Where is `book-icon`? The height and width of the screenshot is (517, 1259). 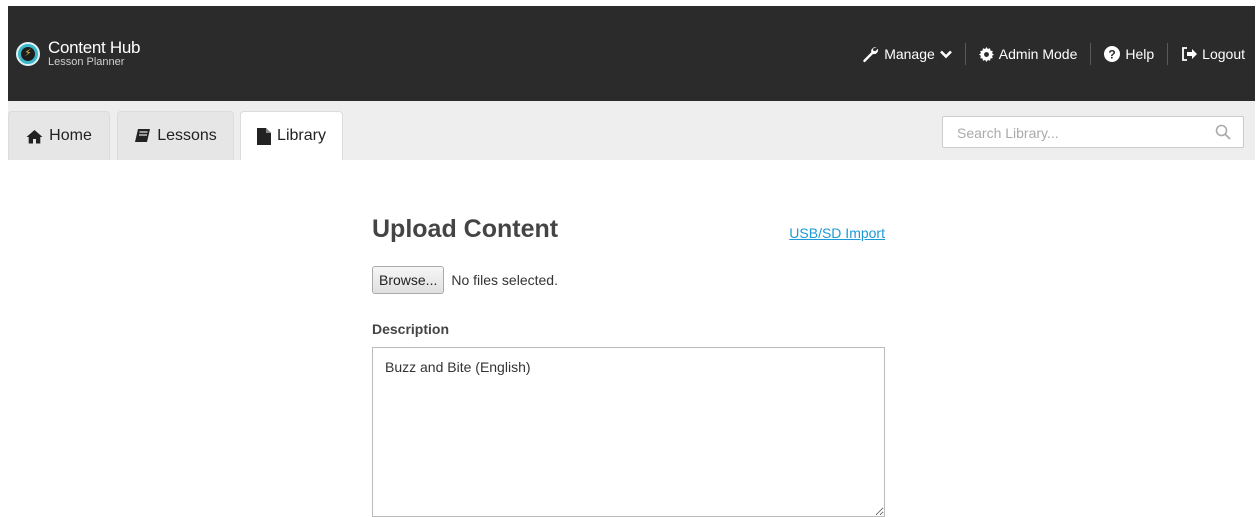
book-icon is located at coordinates (142, 136).